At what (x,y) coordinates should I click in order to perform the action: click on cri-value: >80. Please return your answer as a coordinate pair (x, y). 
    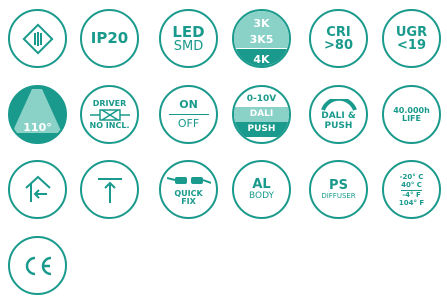
    Looking at the image, I should click on (338, 45).